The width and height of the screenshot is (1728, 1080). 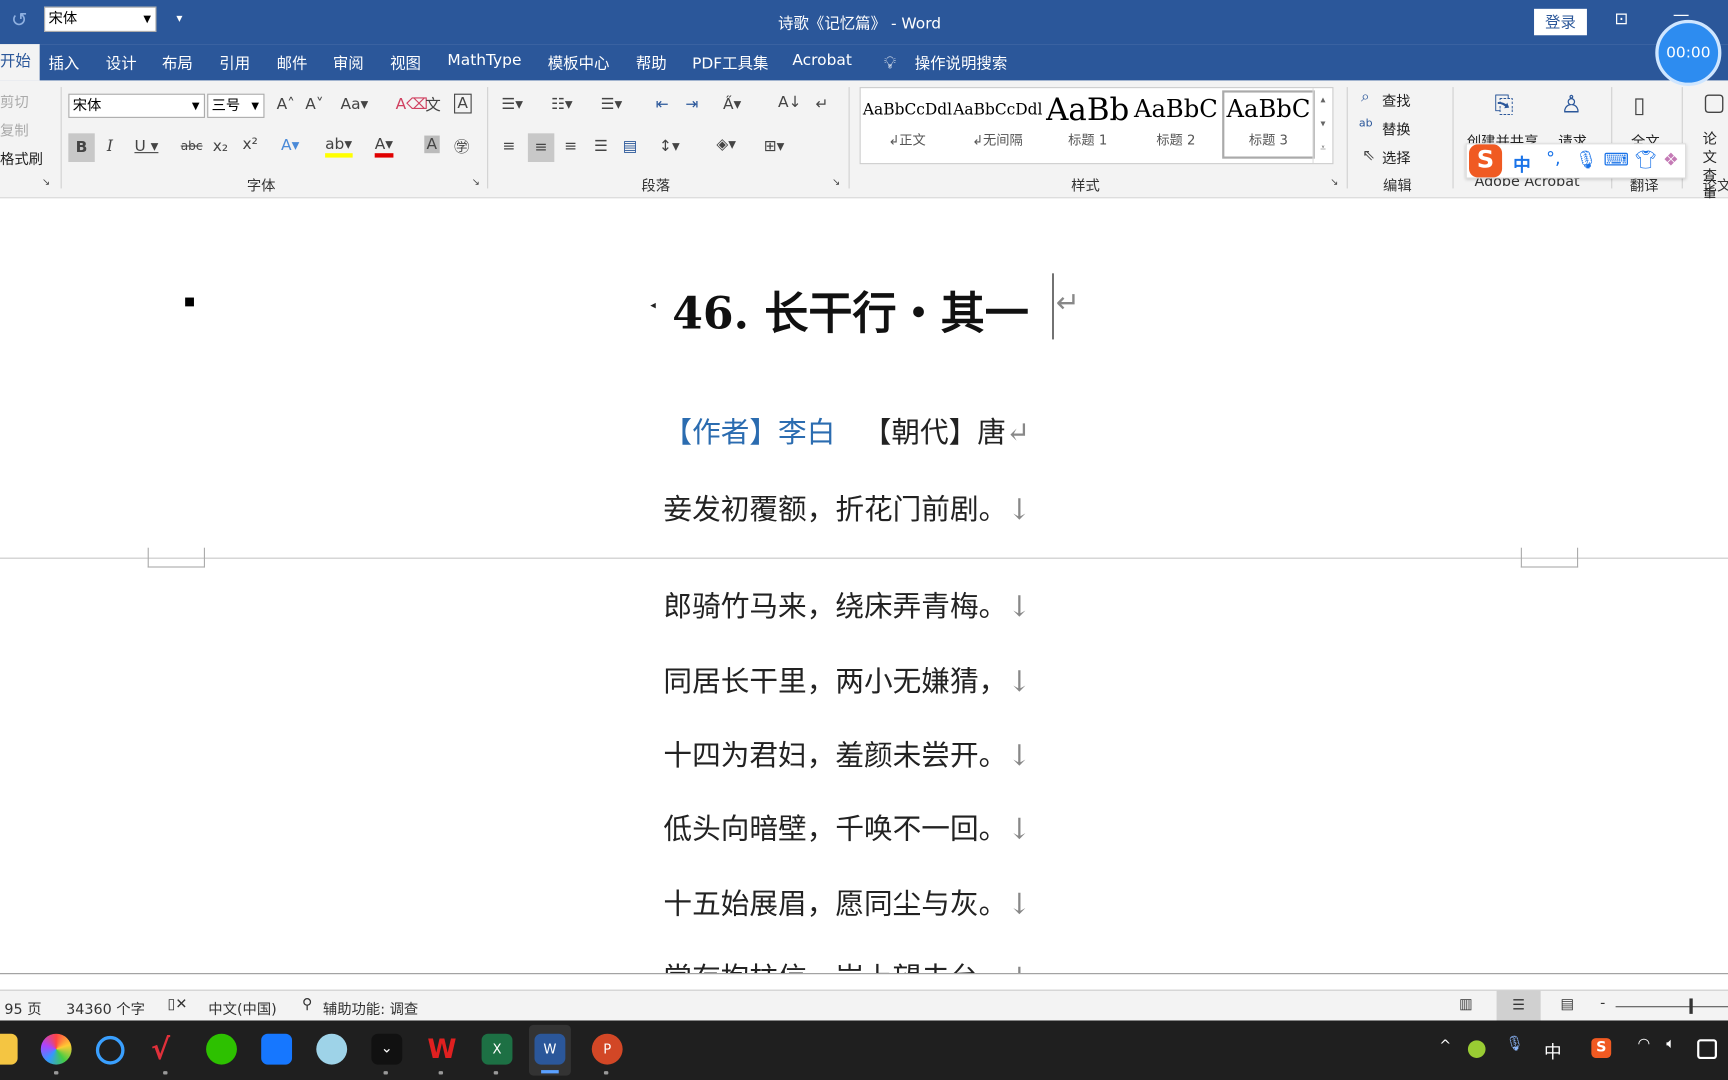 I want to click on print-layout-icon: ☰, so click(x=1518, y=1006).